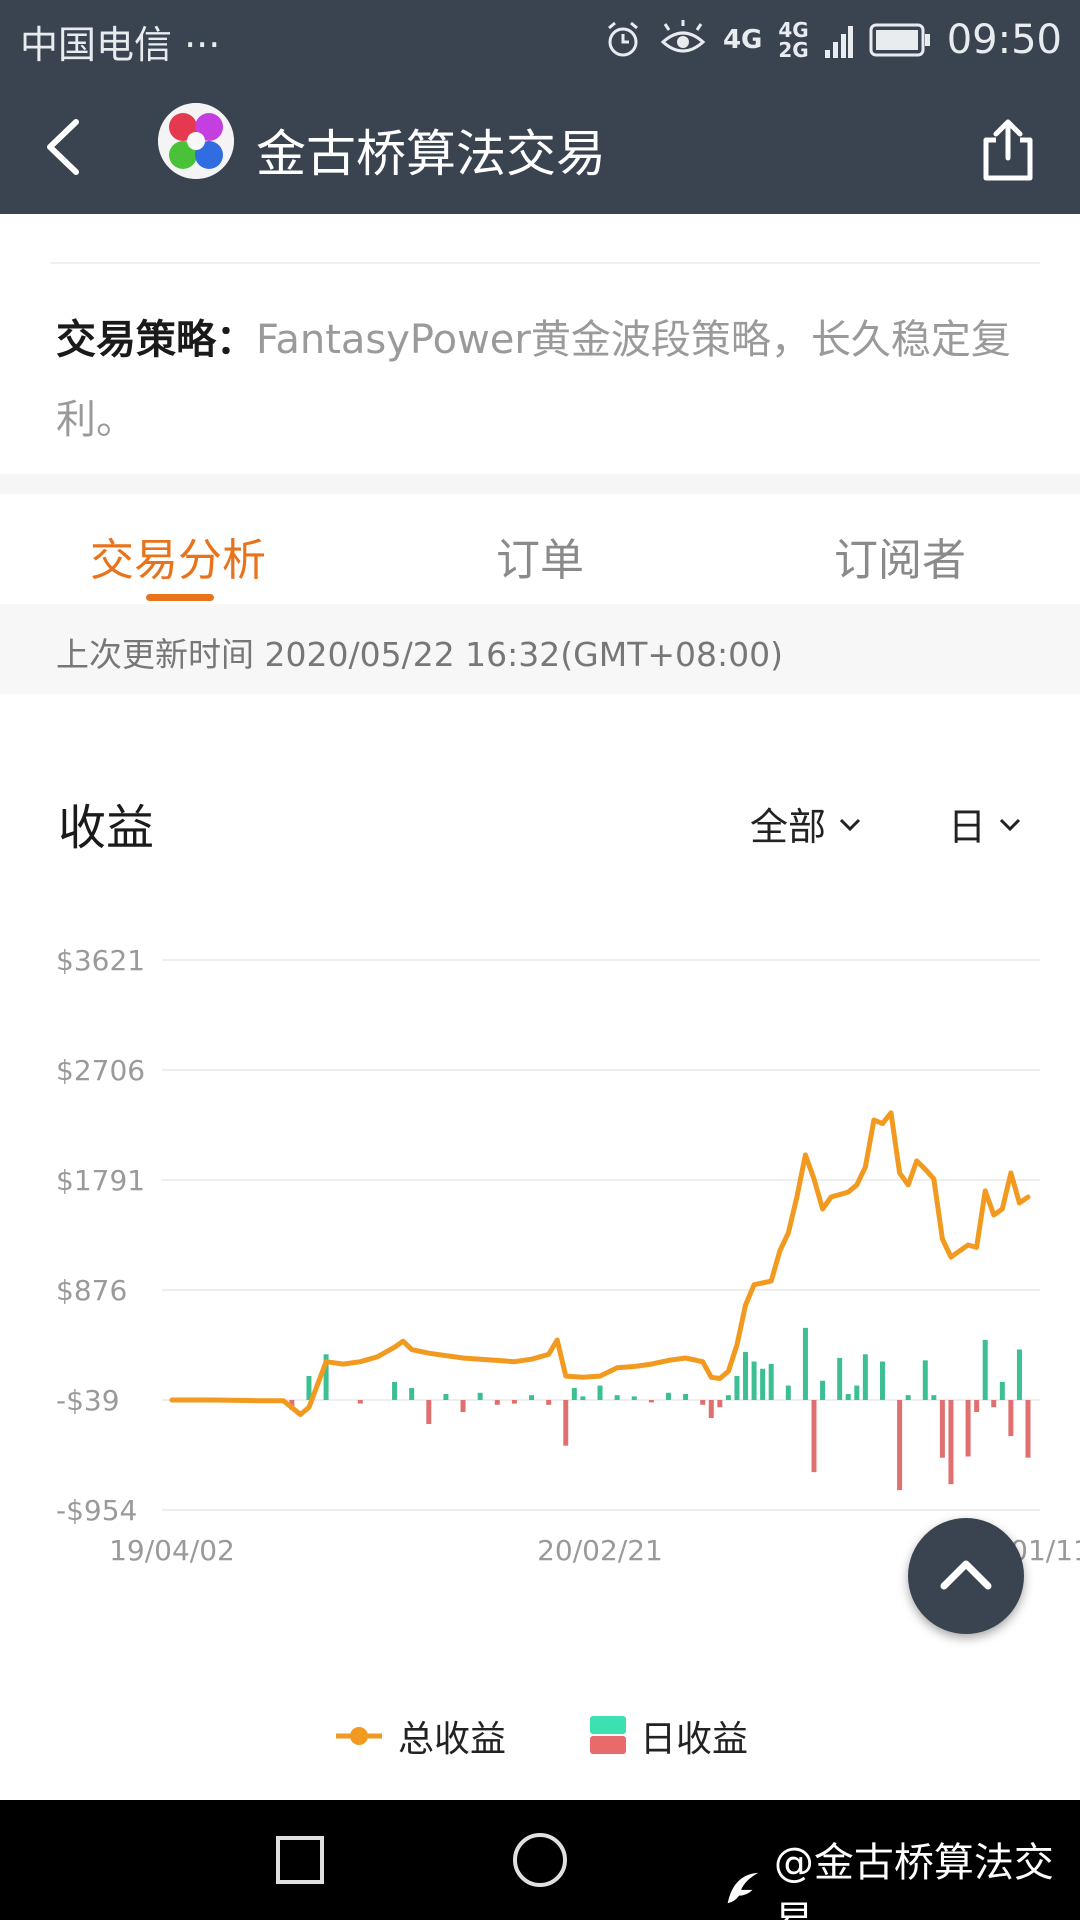  I want to click on watermark: @金古桥算法交易, so click(900, 1875).